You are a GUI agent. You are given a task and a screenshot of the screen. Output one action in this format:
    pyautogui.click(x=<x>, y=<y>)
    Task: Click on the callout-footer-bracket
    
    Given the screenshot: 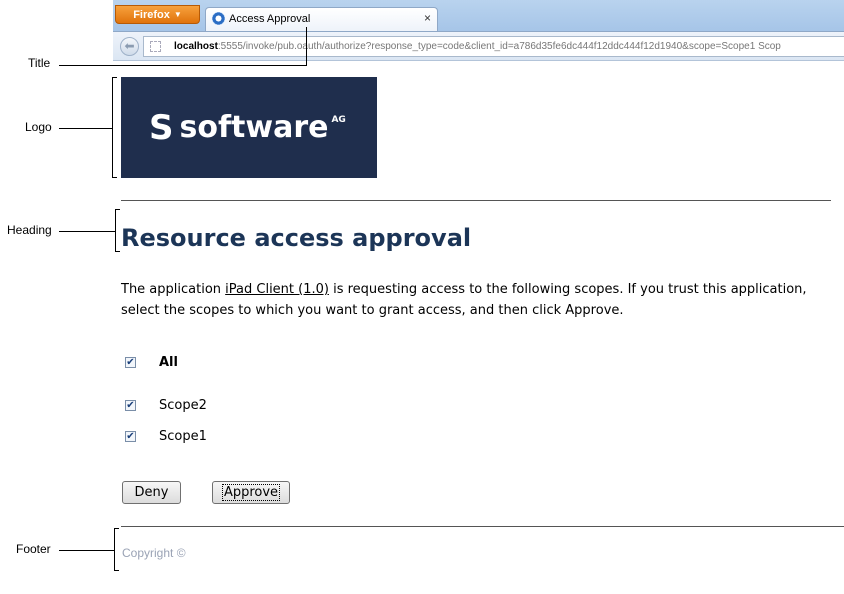 What is the action you would take?
    pyautogui.click(x=114, y=549)
    